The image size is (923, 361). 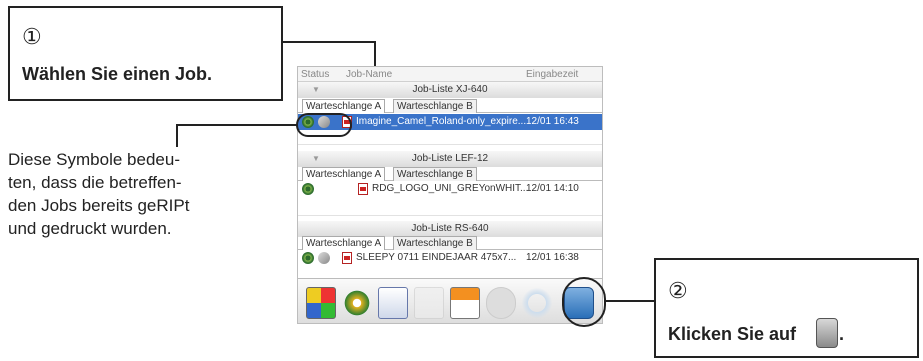 I want to click on trash-button-highlight, so click(x=584, y=302).